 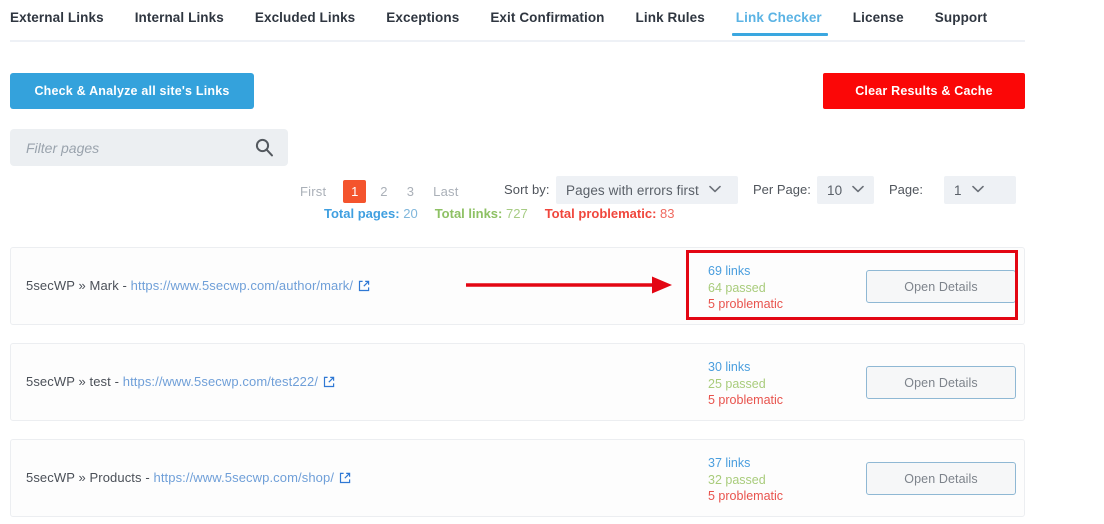 What do you see at coordinates (410, 191) in the screenshot?
I see `pager-page-3: 3` at bounding box center [410, 191].